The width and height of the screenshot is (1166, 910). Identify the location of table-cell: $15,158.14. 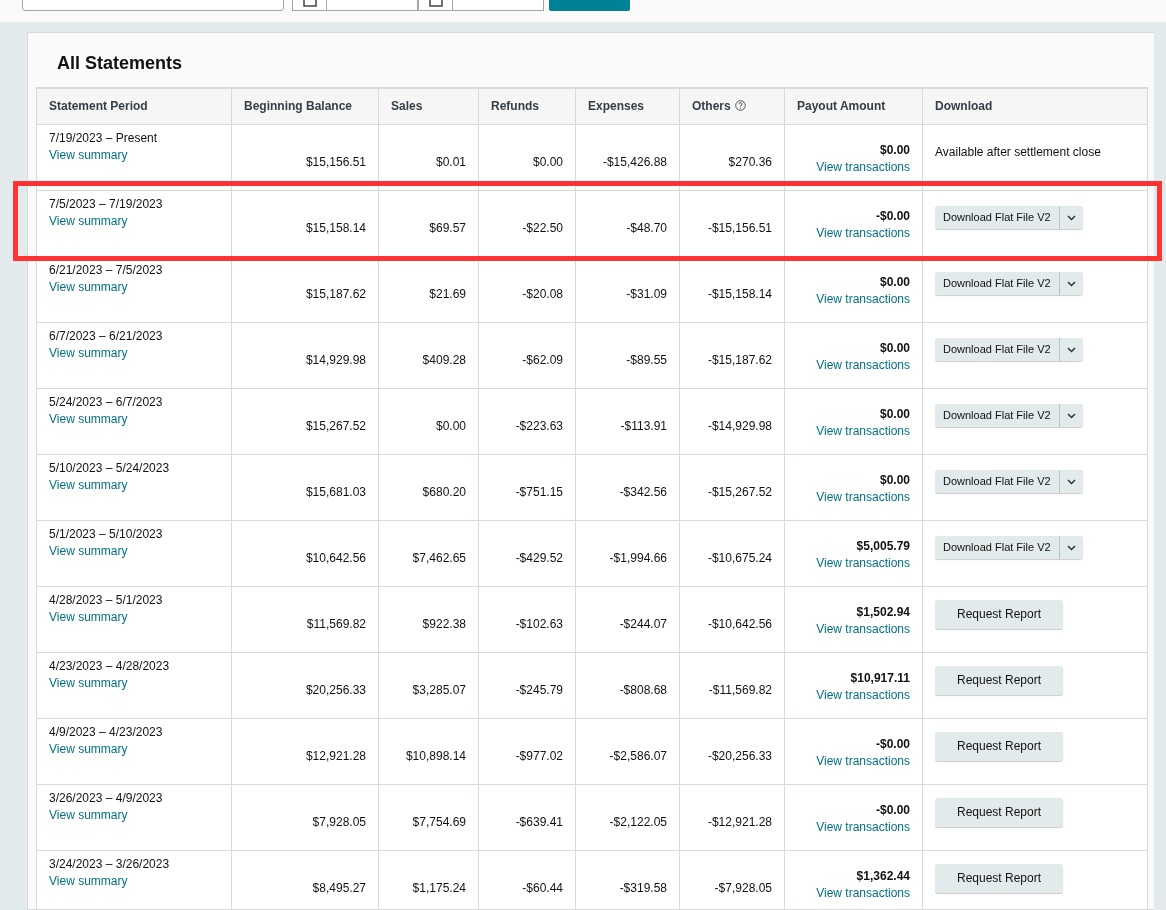
(335, 228).